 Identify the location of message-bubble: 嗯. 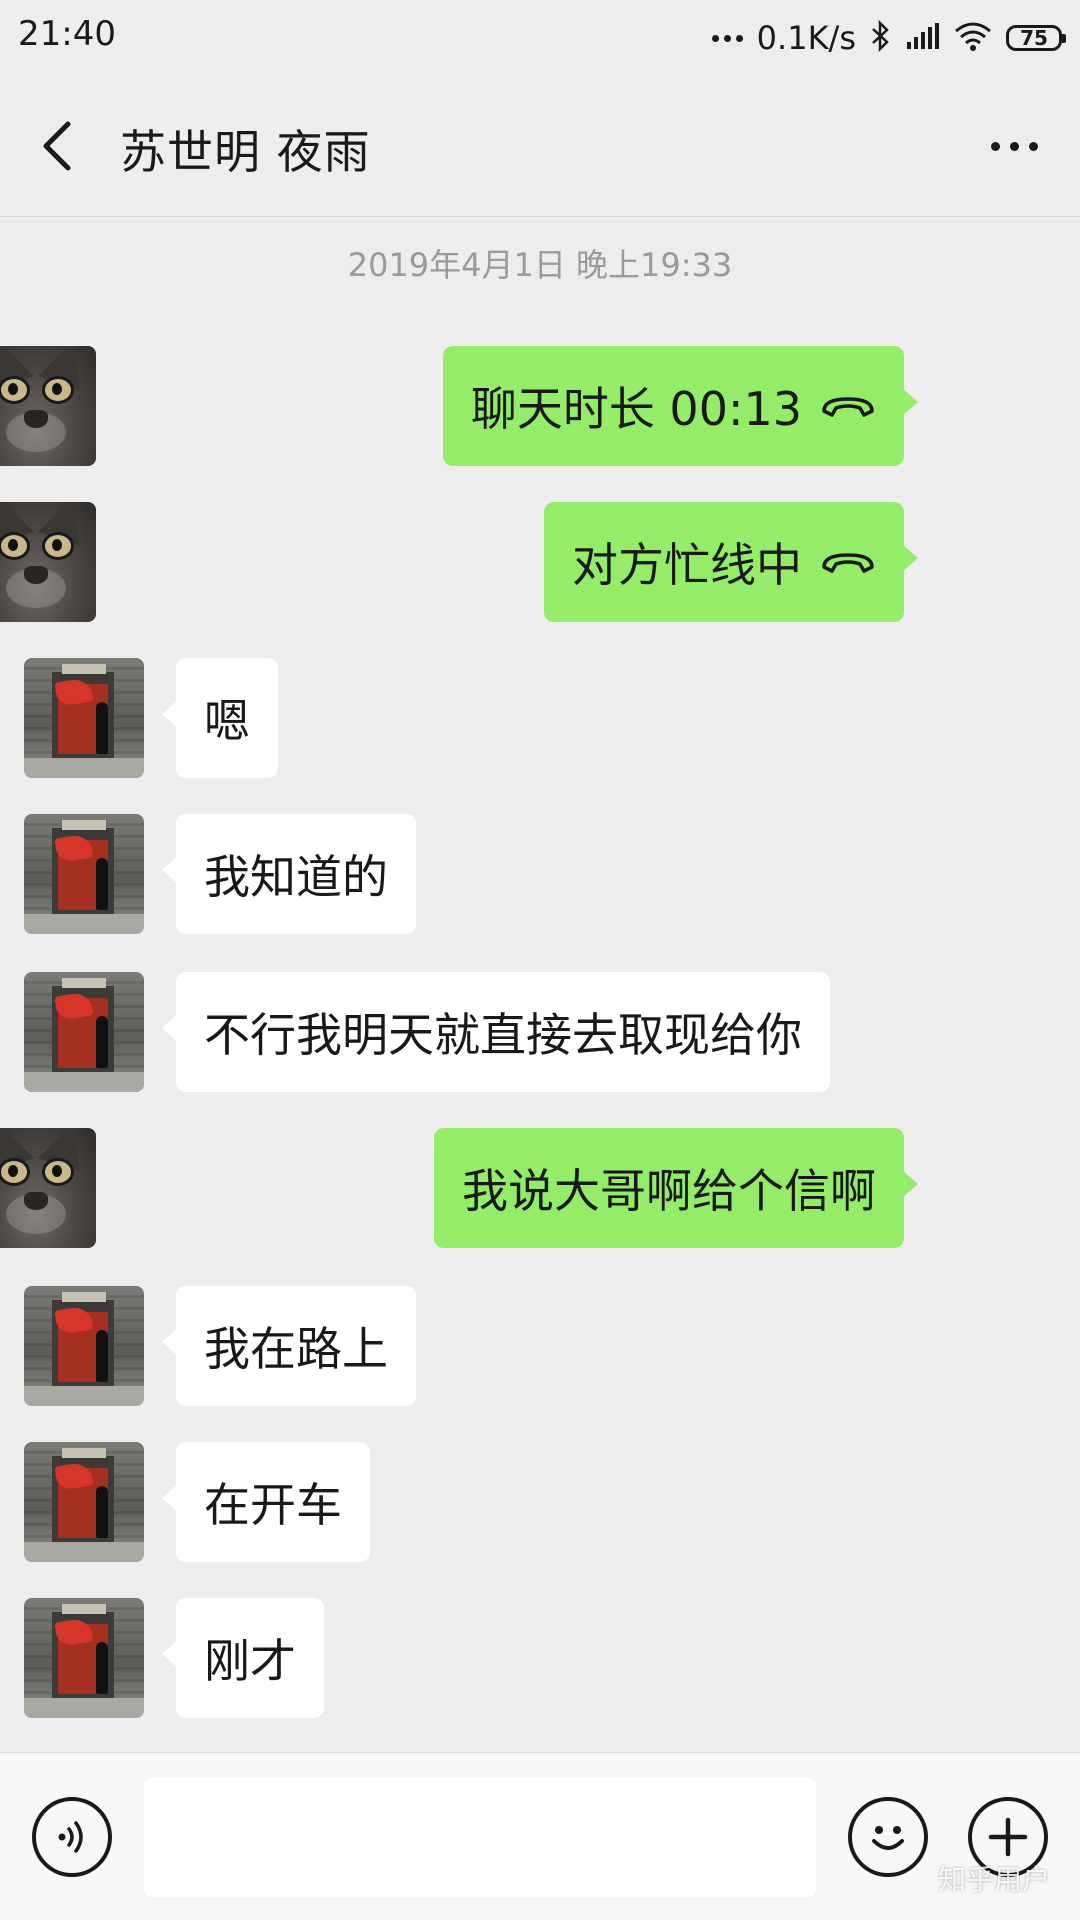
(220, 718).